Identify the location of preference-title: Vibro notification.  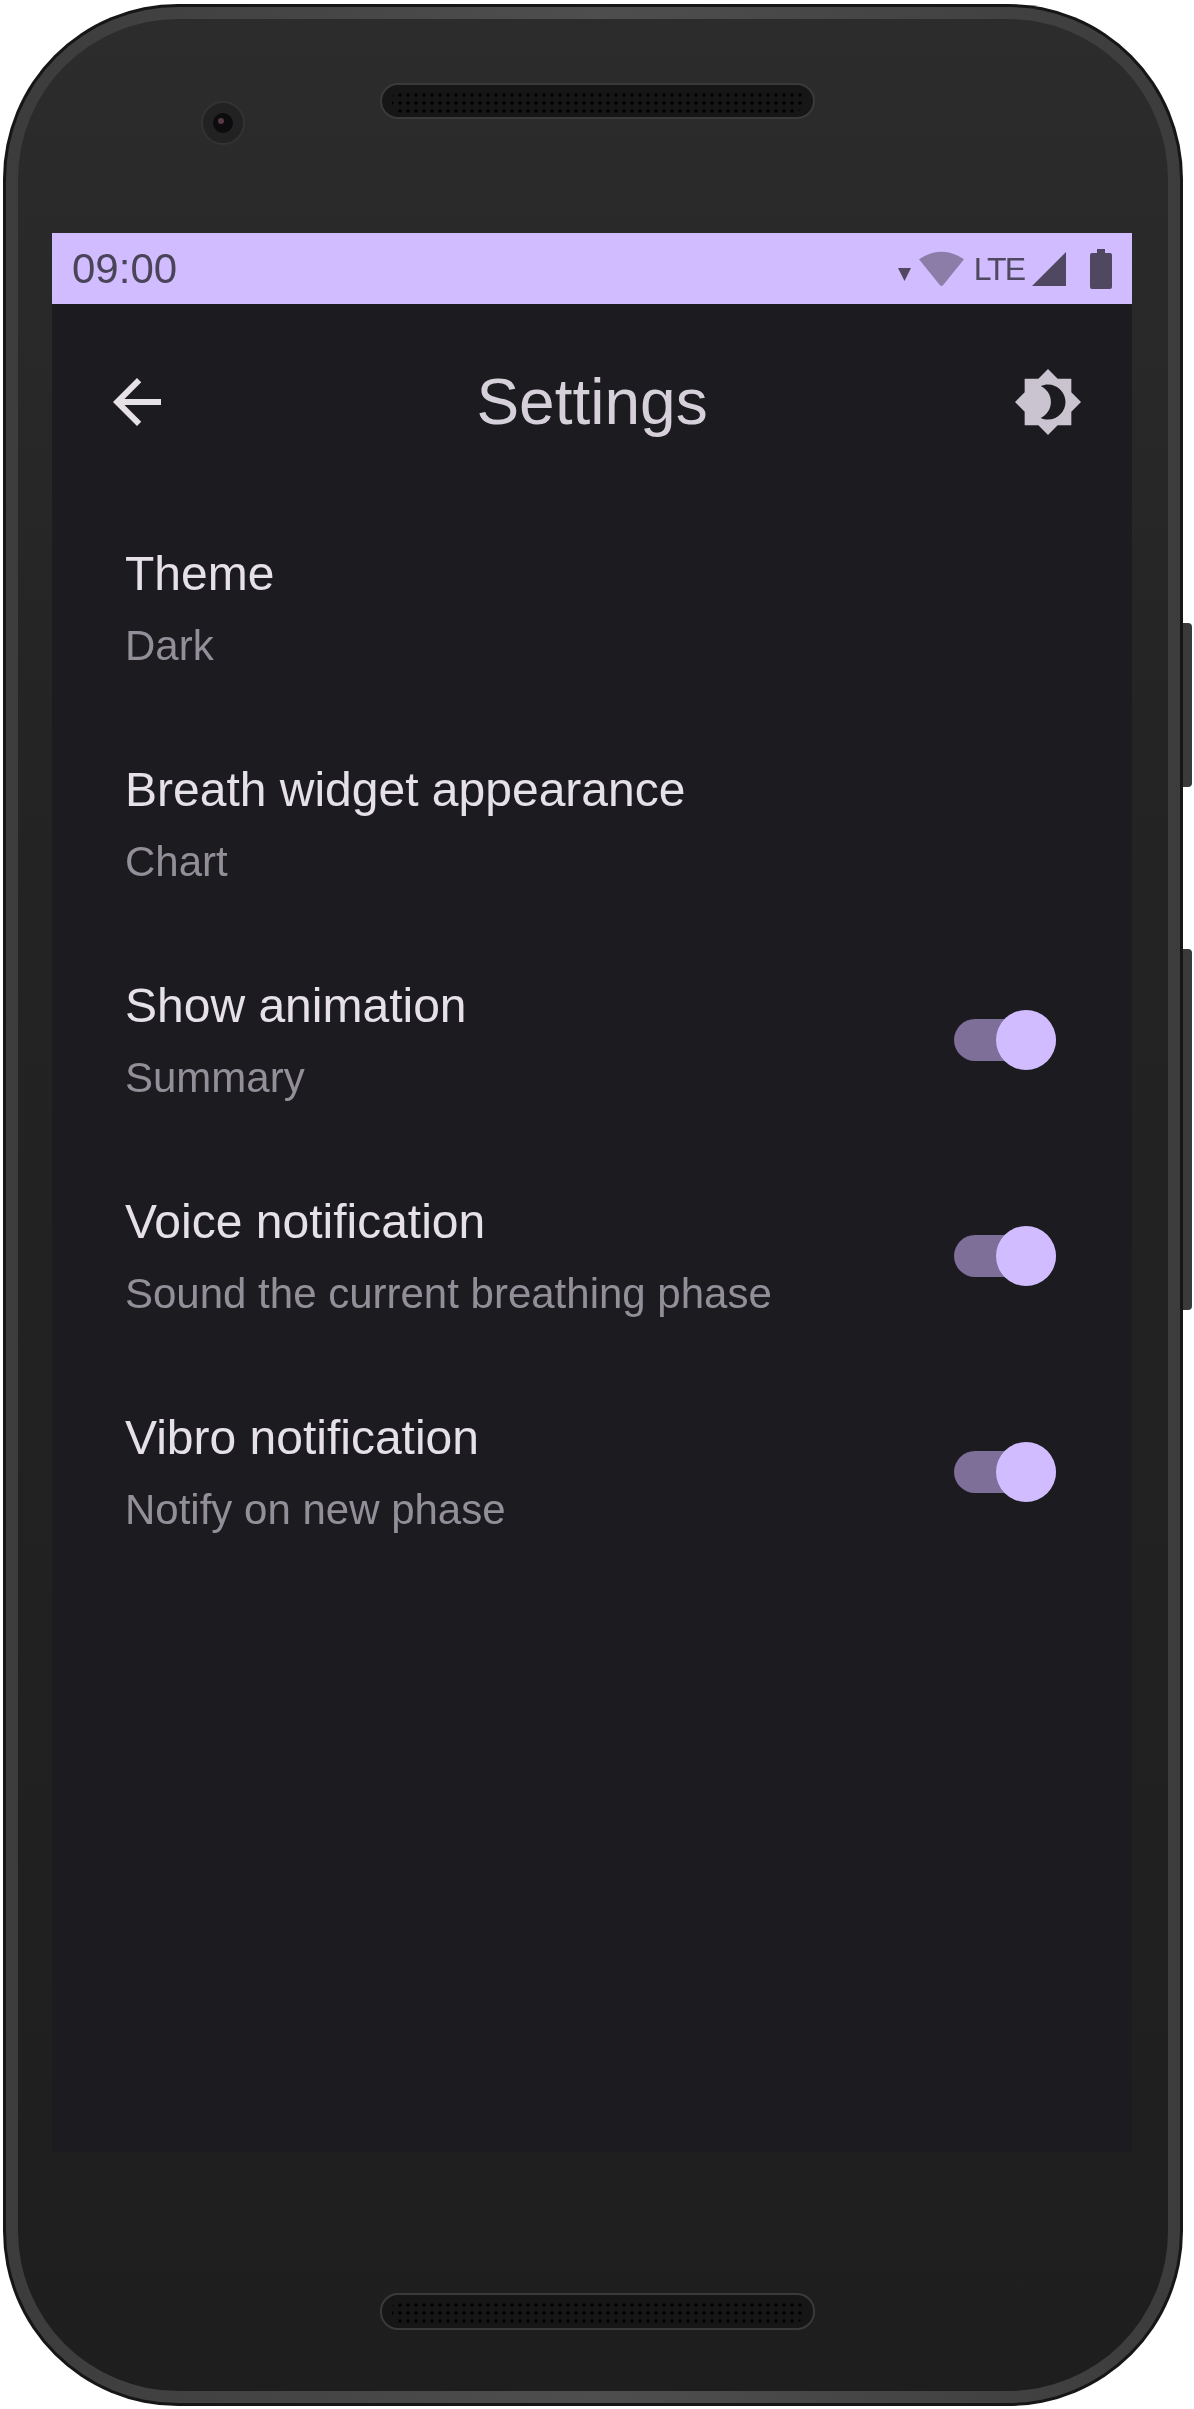
(302, 1437).